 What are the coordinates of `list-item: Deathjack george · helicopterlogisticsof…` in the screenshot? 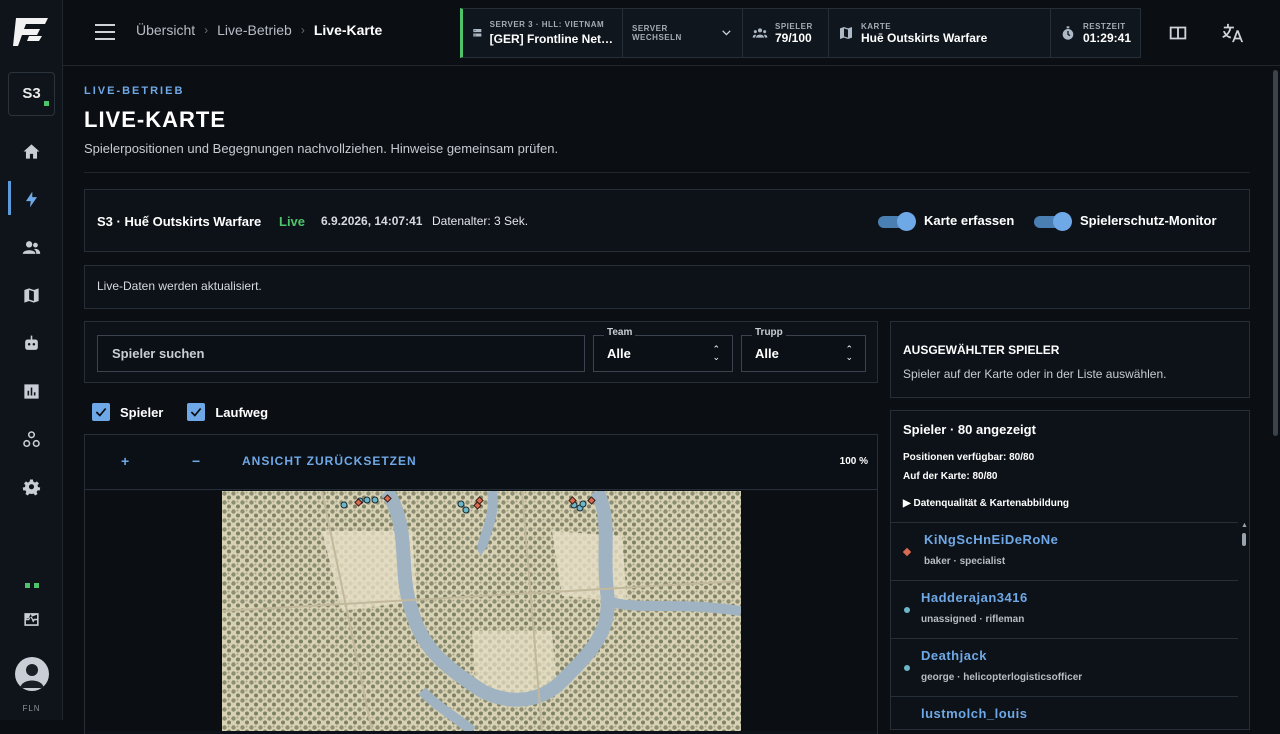 It's located at (1064, 668).